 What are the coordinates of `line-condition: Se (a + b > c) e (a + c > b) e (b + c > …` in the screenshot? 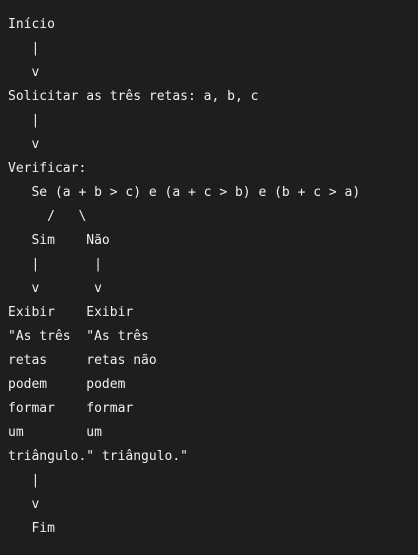 It's located at (184, 192).